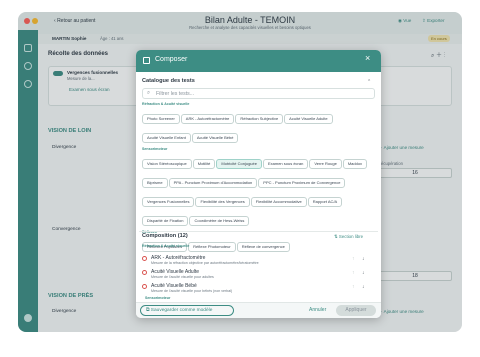  I want to click on catalog-test-chip: Acuité Visuelle Bébé, so click(215, 138).